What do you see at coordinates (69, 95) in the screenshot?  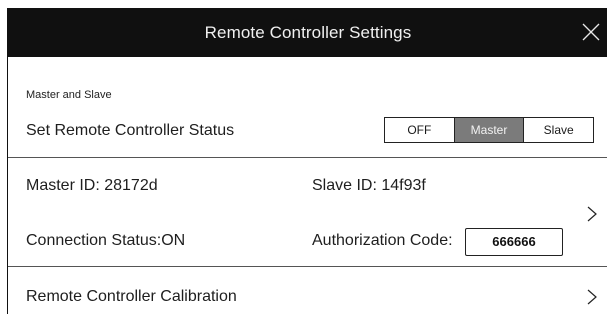 I see `section-label-master-slave: Master and Slave` at bounding box center [69, 95].